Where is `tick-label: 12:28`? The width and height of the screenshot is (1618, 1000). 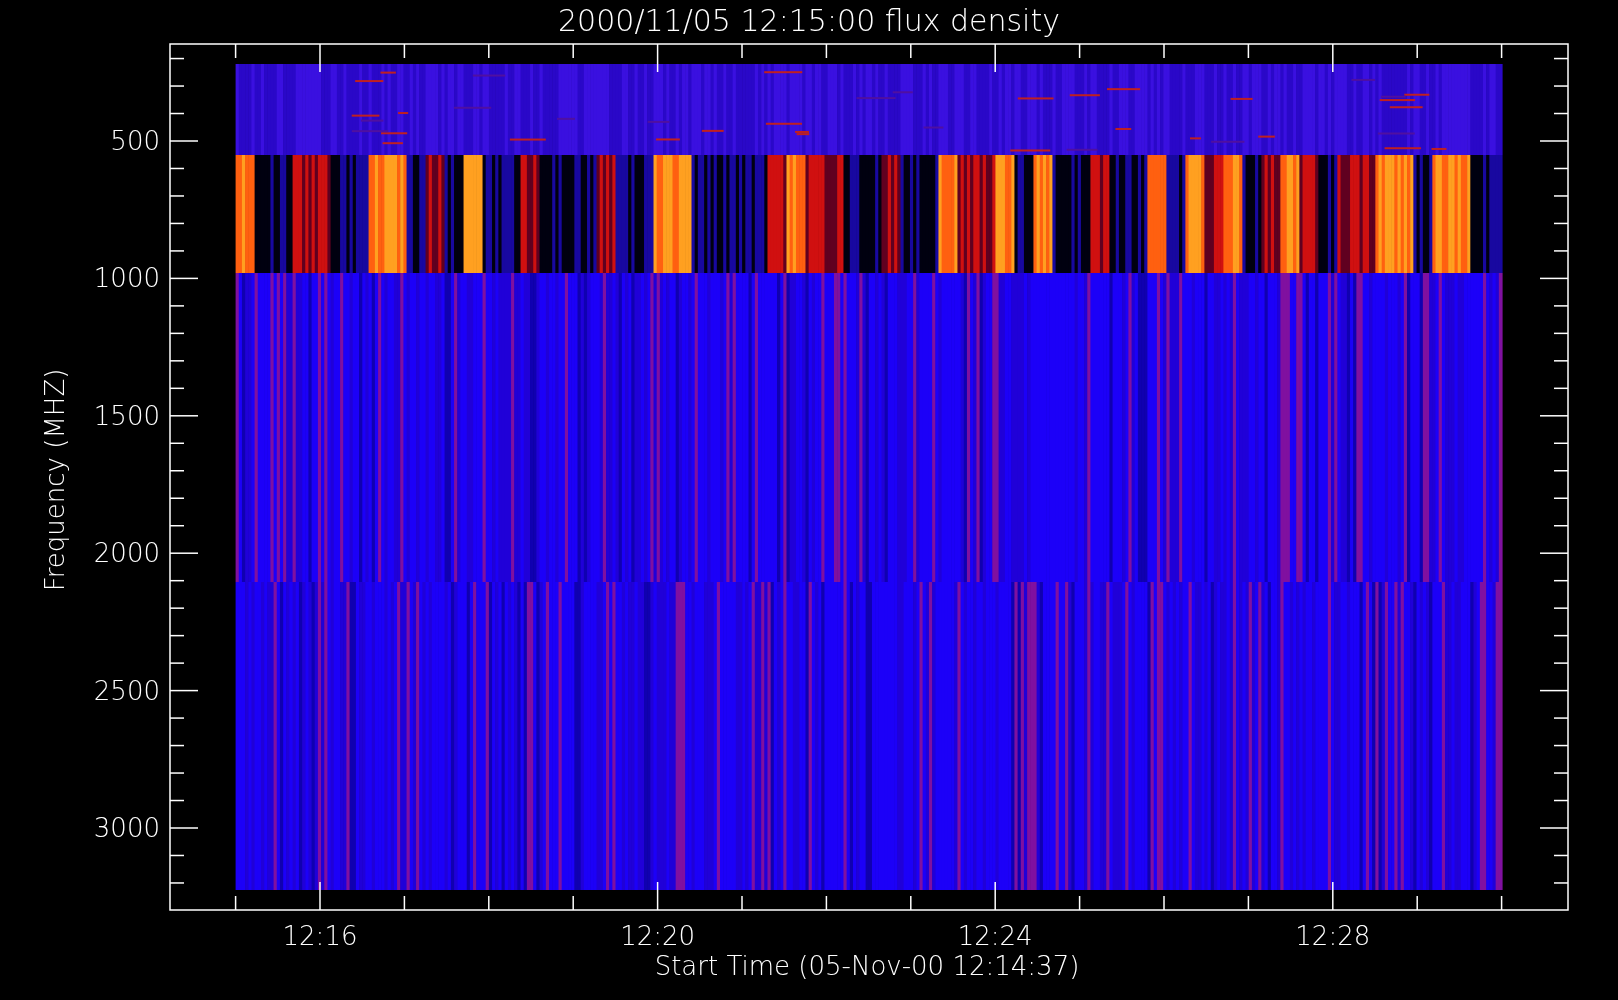 tick-label: 12:28 is located at coordinates (1333, 936).